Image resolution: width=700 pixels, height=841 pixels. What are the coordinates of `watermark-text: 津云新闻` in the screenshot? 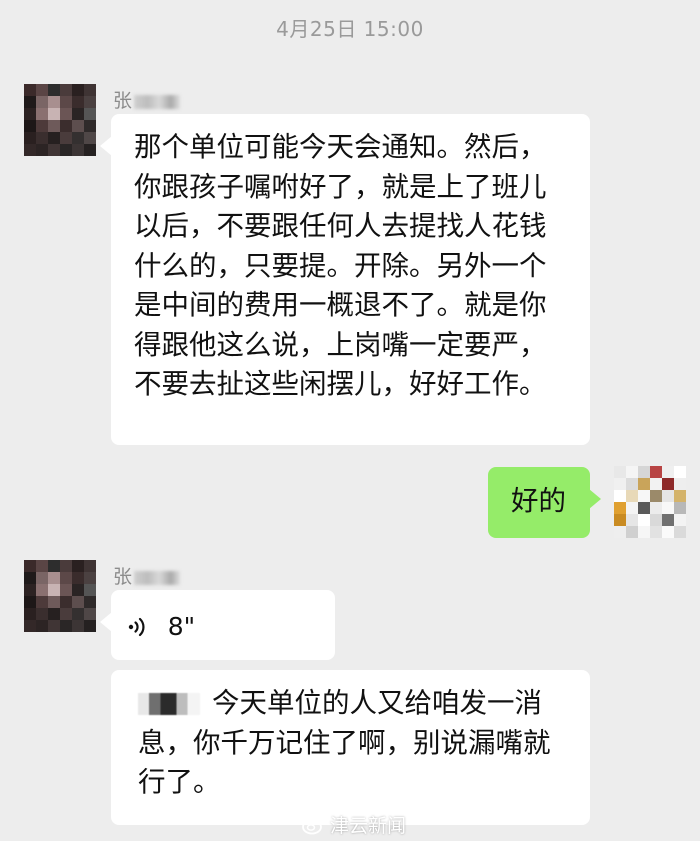 It's located at (368, 826).